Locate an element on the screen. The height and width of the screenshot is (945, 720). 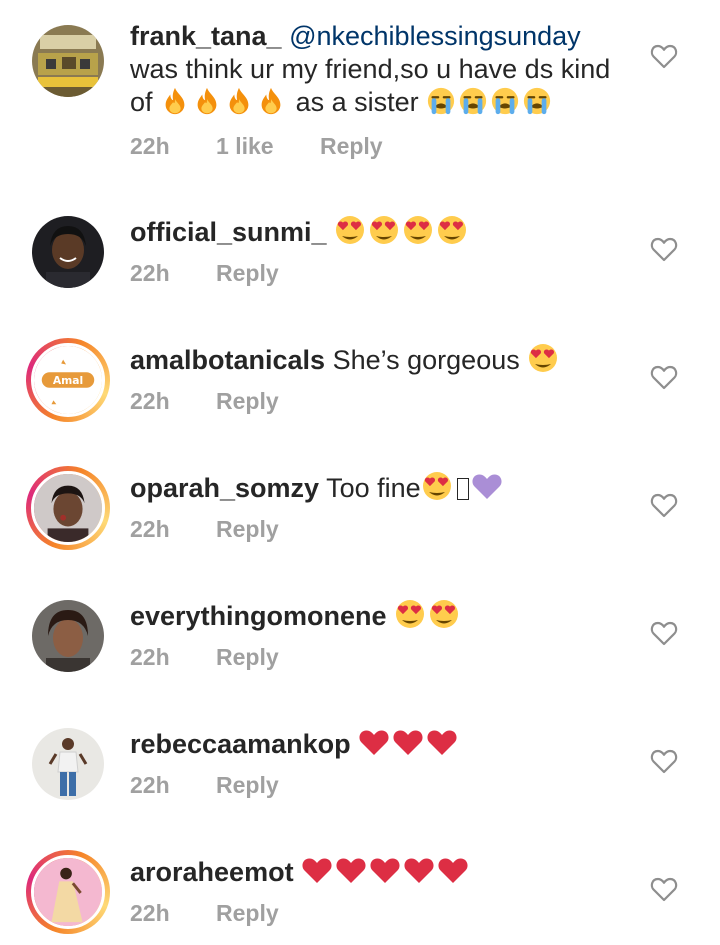
username: frank_tana_ is located at coordinates (206, 36).